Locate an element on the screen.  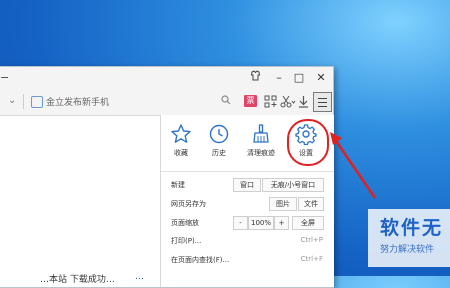
site-icon is located at coordinates (37, 102).